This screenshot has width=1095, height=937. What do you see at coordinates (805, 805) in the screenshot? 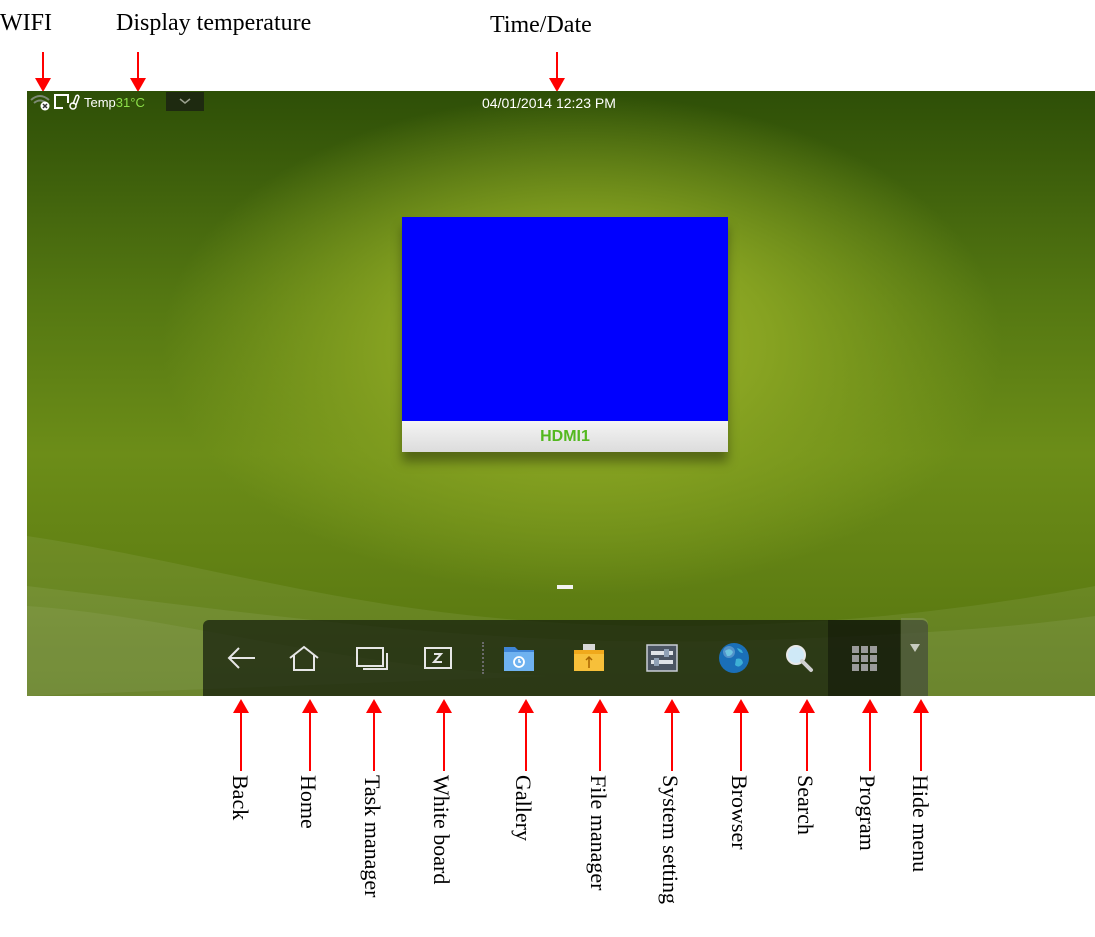
I see `callout-search: Search` at bounding box center [805, 805].